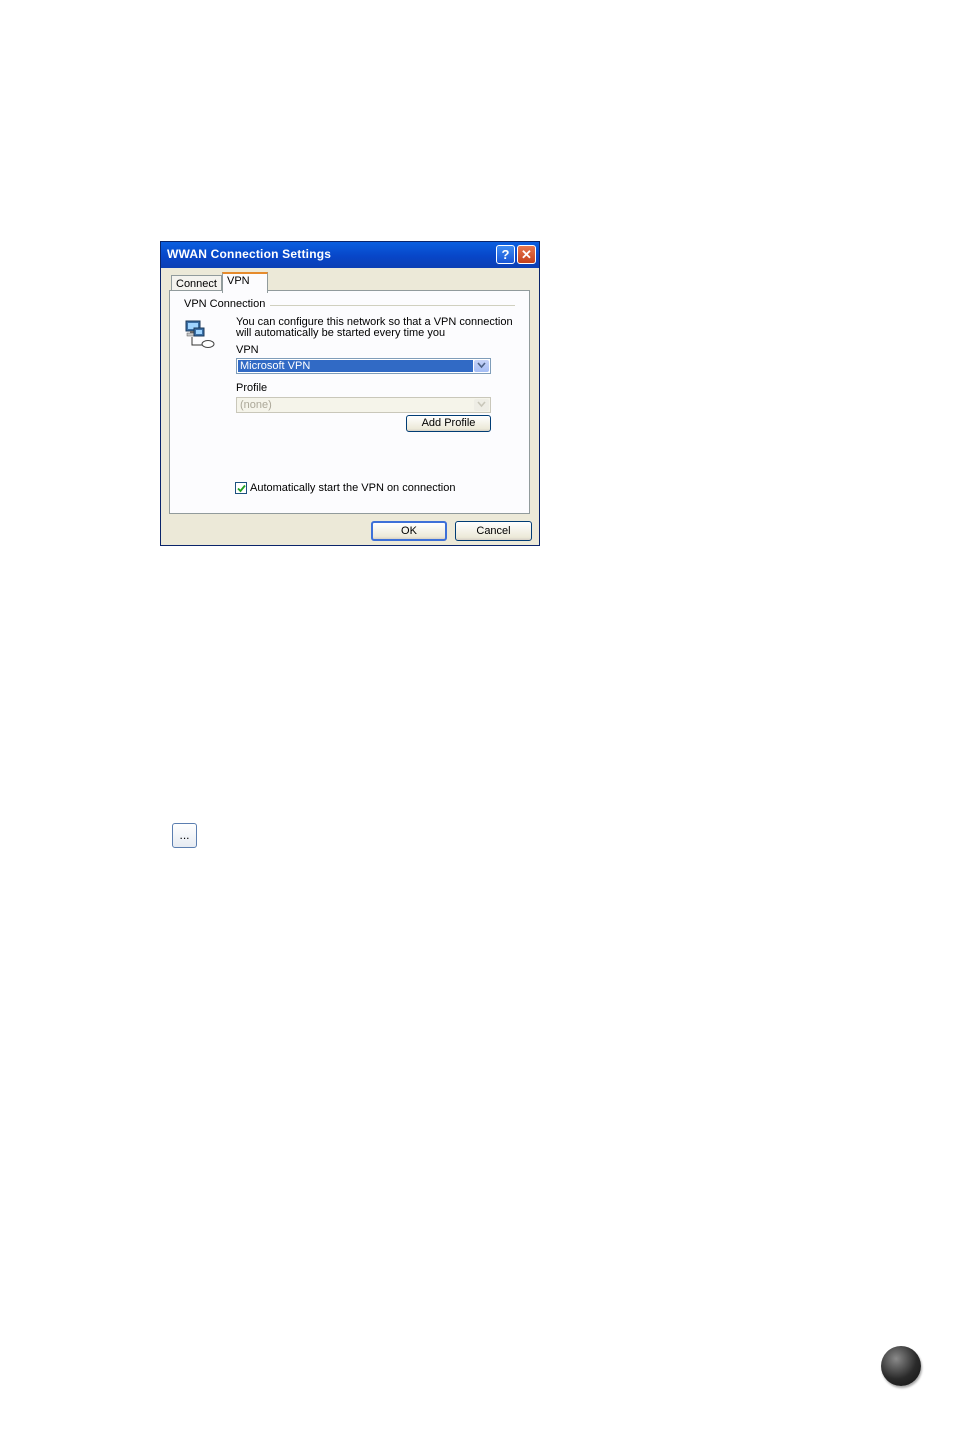 The width and height of the screenshot is (954, 1431). I want to click on add-profile-button: Add Profile, so click(448, 423).